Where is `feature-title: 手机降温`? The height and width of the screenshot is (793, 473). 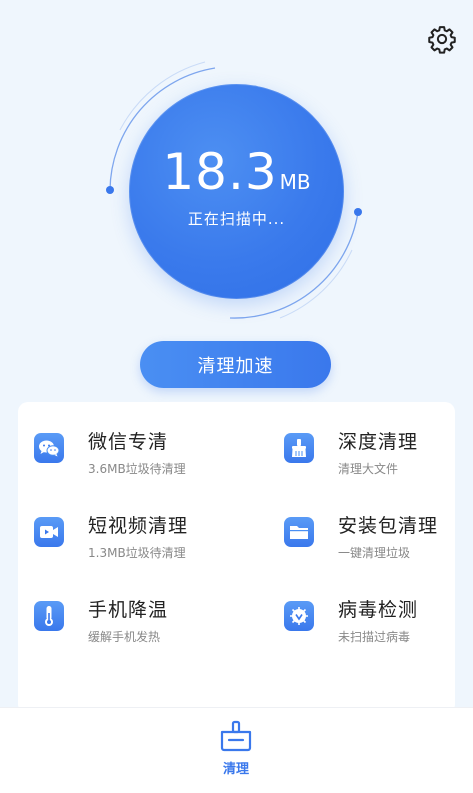
feature-title: 手机降温 is located at coordinates (128, 610).